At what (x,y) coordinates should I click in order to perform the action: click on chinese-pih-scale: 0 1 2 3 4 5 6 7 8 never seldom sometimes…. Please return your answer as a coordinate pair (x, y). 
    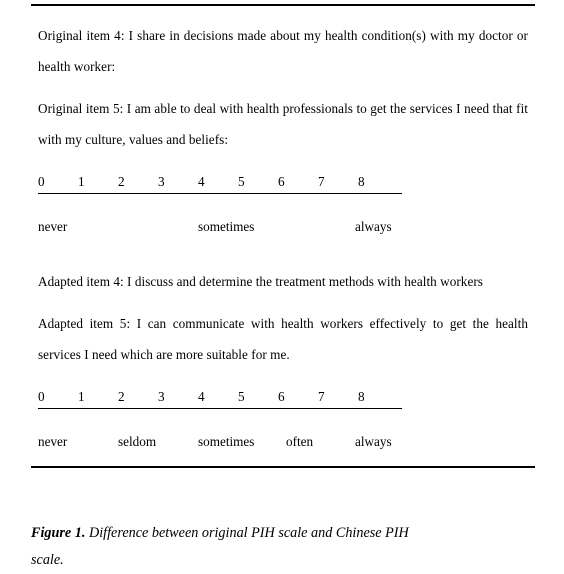
    Looking at the image, I should click on (283, 419).